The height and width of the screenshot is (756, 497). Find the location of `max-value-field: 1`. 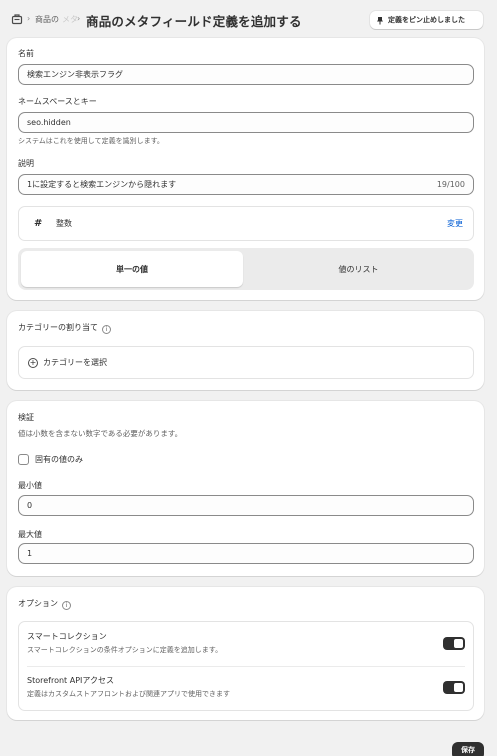

max-value-field: 1 is located at coordinates (246, 553).